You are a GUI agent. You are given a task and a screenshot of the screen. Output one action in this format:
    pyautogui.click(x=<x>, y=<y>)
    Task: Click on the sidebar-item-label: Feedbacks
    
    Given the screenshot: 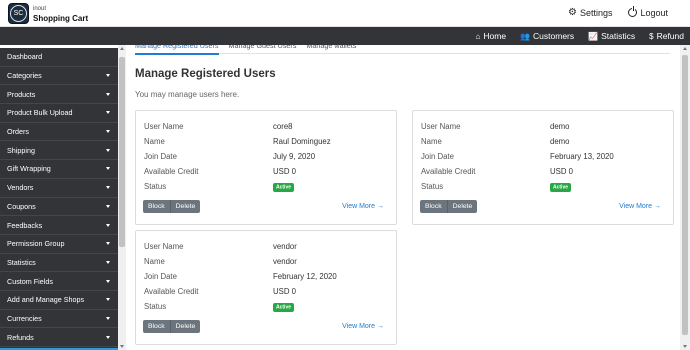 What is the action you would take?
    pyautogui.click(x=25, y=225)
    